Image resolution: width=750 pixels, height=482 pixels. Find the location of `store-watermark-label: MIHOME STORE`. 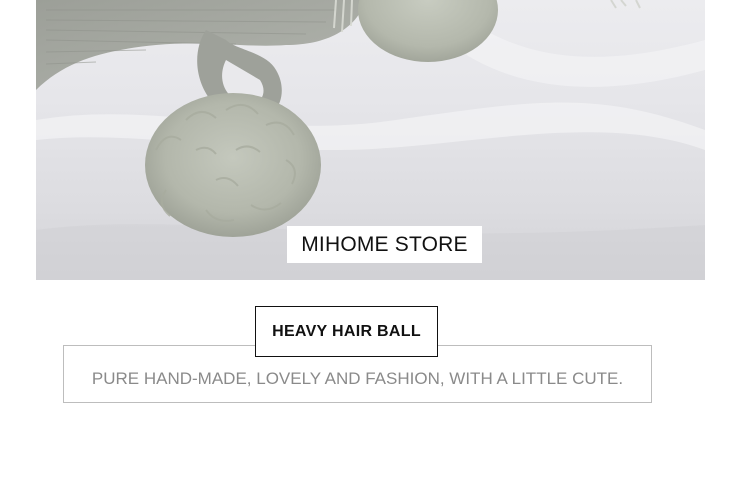

store-watermark-label: MIHOME STORE is located at coordinates (384, 244).